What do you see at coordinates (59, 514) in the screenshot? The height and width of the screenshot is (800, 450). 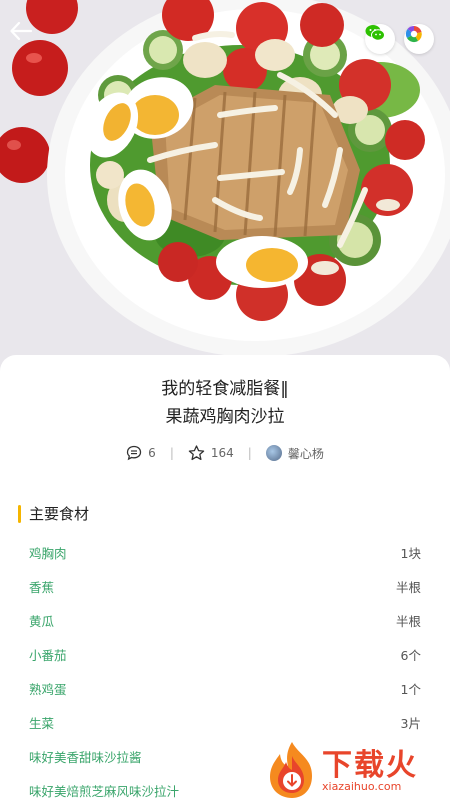 I see `ingredients-section-title: 主要食材` at bounding box center [59, 514].